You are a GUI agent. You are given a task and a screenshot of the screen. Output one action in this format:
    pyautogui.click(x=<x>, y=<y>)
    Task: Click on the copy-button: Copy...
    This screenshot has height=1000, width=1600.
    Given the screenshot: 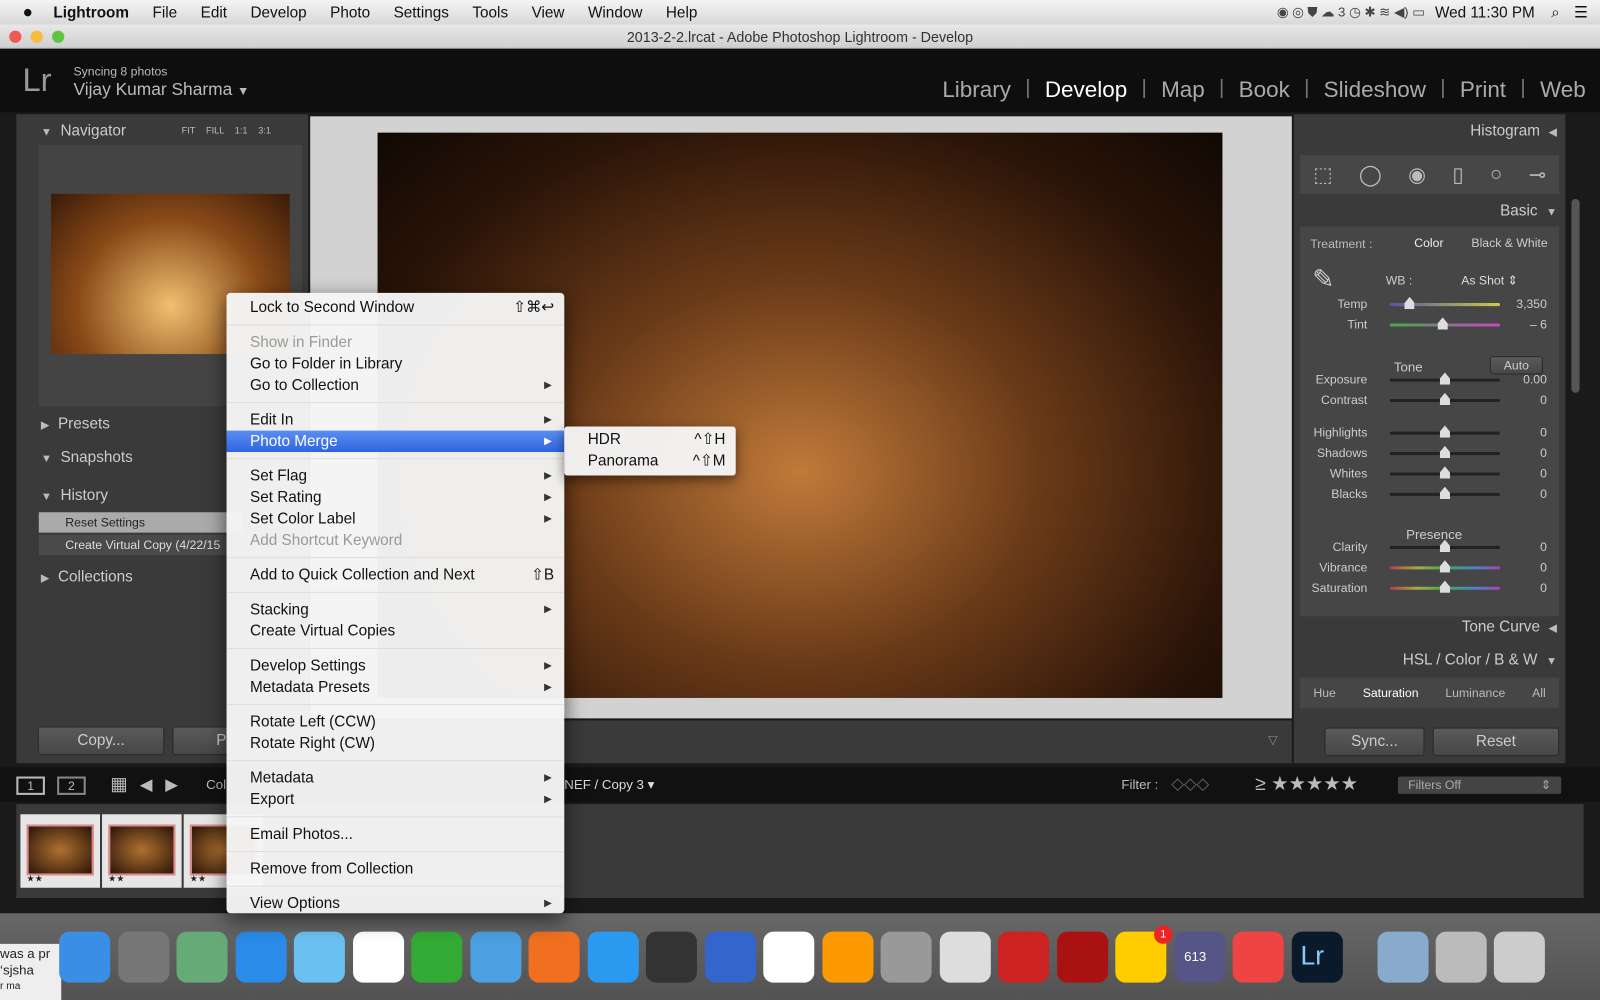 What is the action you would take?
    pyautogui.click(x=101, y=741)
    